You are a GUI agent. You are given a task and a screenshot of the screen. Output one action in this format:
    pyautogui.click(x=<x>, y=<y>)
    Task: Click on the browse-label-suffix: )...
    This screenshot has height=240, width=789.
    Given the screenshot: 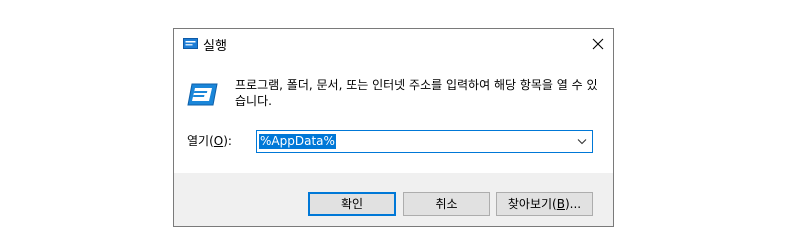 What is the action you would take?
    pyautogui.click(x=573, y=204)
    